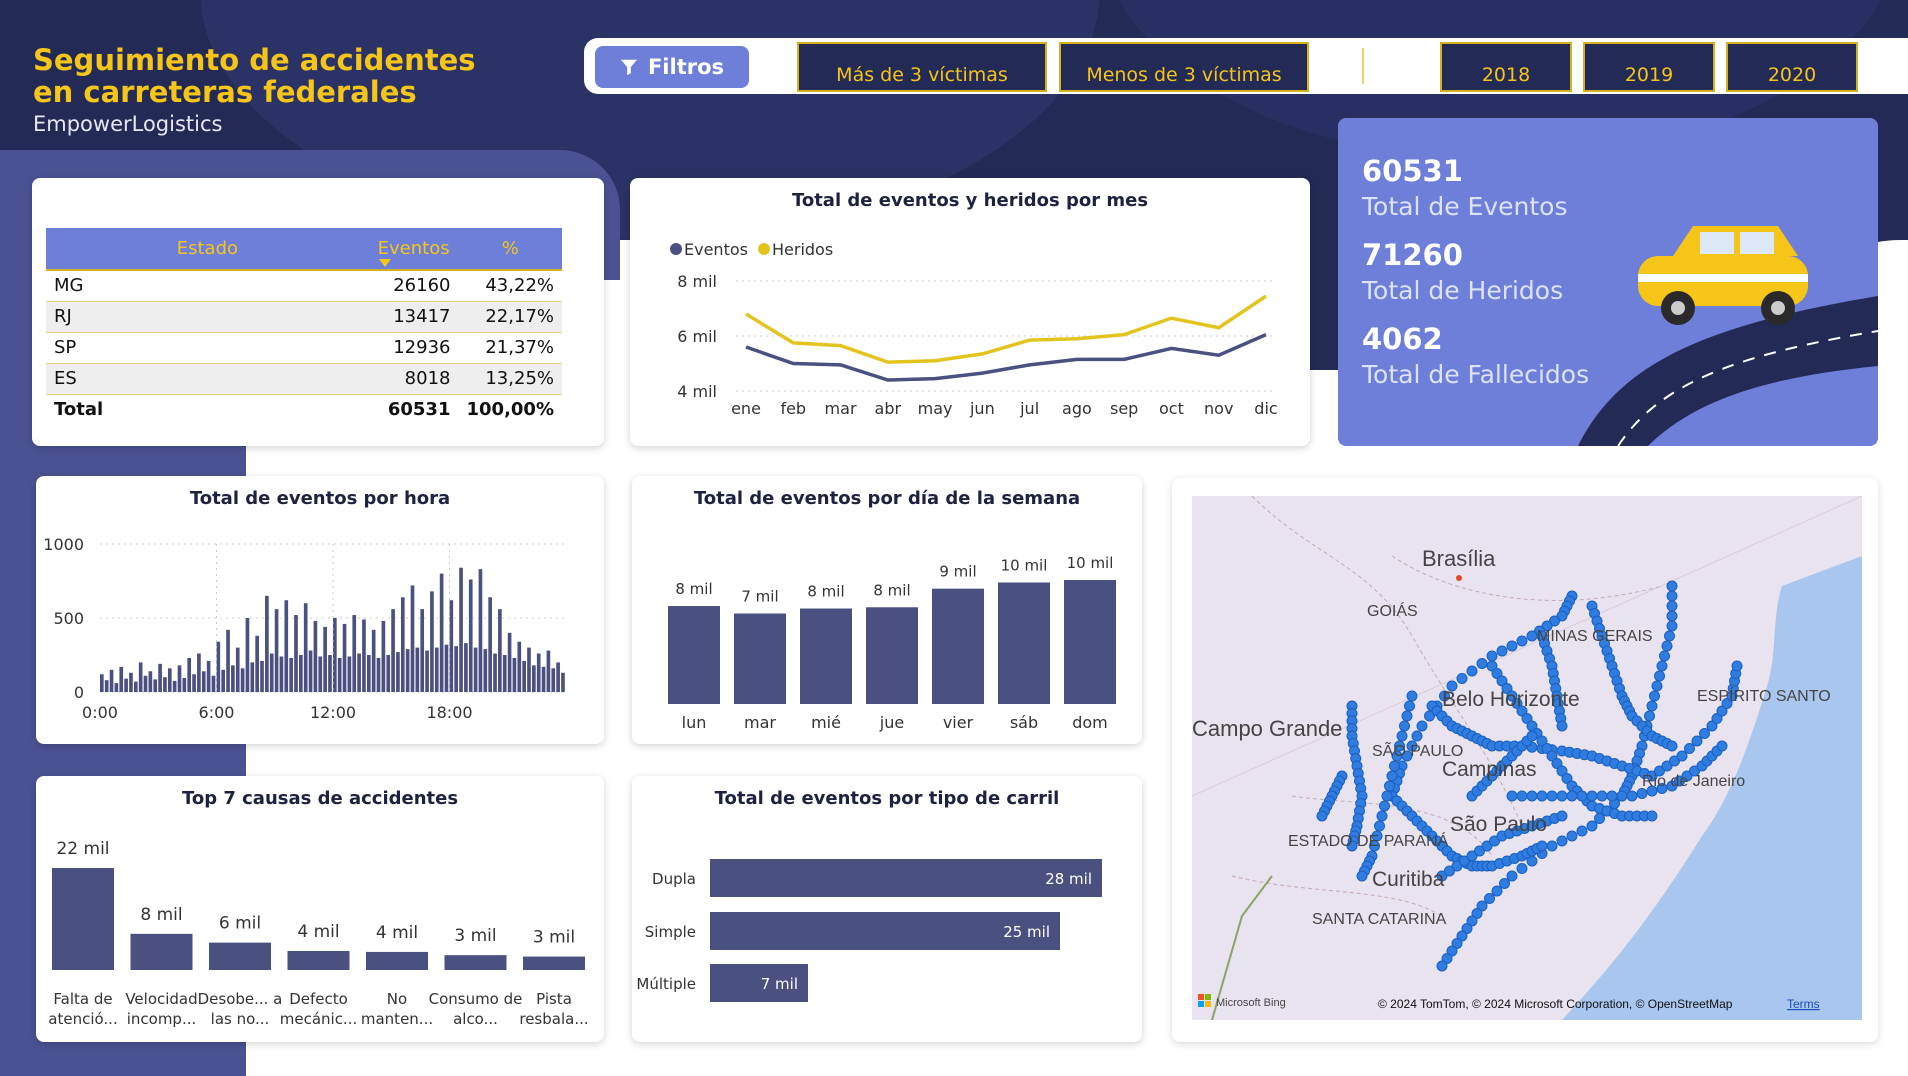  Describe the element at coordinates (1218, 408) in the screenshot. I see `x-tick-label: nov` at that location.